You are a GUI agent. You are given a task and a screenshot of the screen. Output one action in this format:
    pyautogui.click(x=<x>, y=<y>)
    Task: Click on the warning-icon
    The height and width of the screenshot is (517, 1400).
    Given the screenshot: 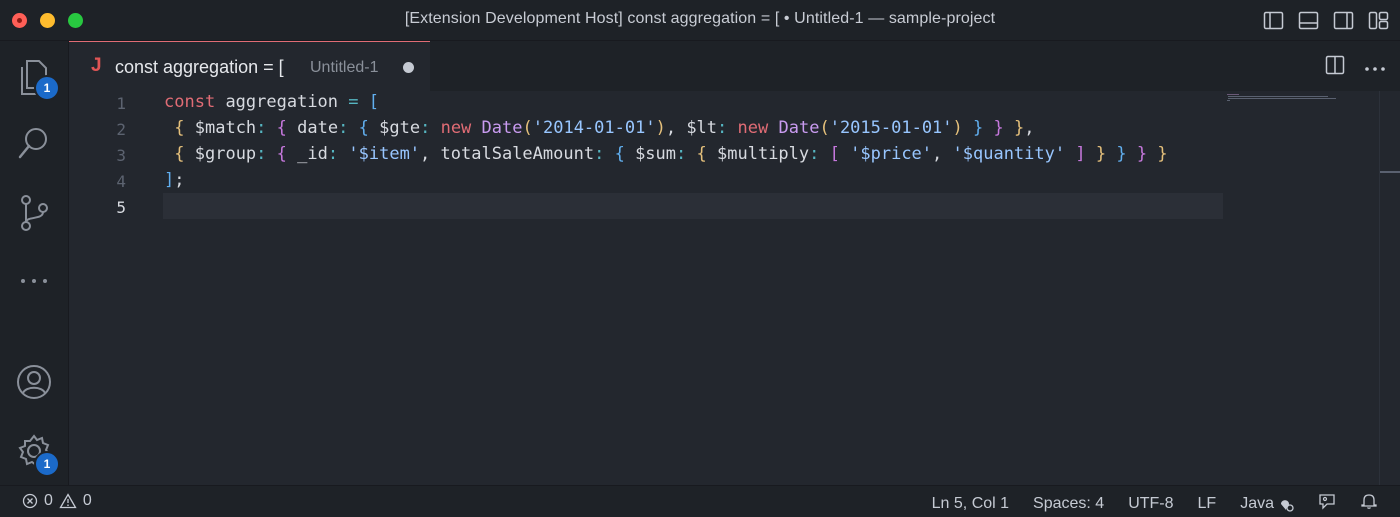 What is the action you would take?
    pyautogui.click(x=68, y=501)
    